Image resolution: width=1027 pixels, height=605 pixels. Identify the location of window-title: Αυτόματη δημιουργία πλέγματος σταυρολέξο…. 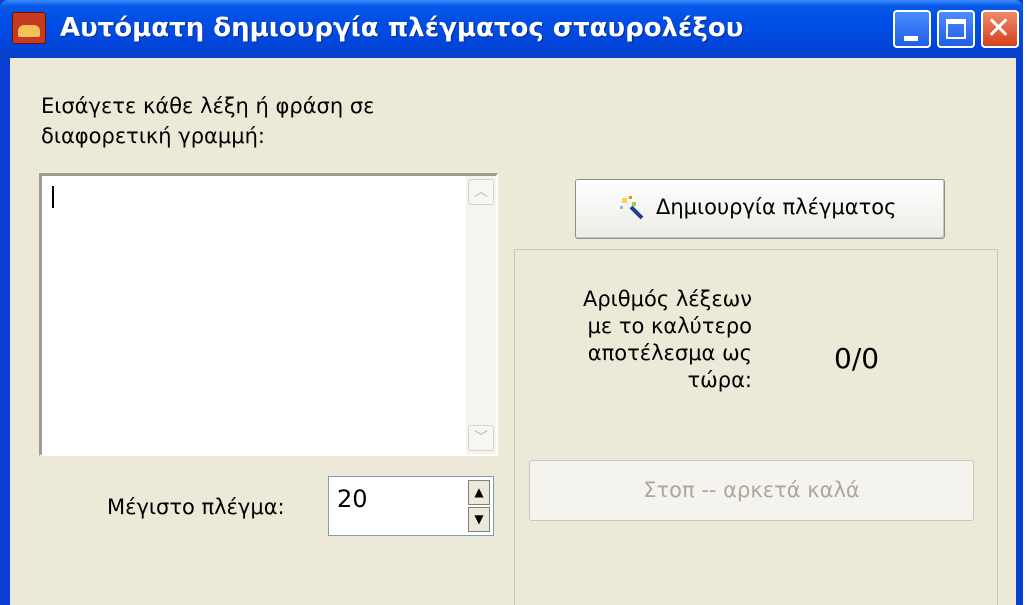
(402, 28).